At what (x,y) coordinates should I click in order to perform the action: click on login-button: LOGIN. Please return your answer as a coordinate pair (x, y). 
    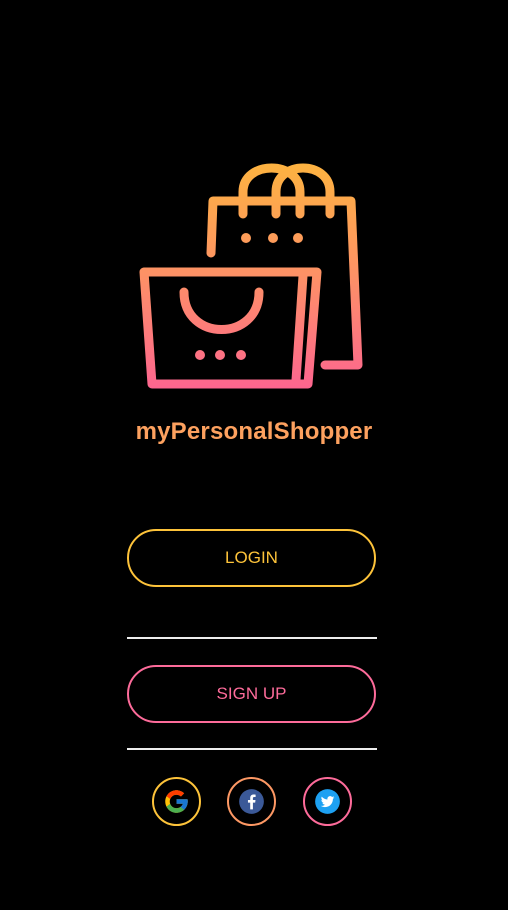
    Looking at the image, I should click on (251, 558).